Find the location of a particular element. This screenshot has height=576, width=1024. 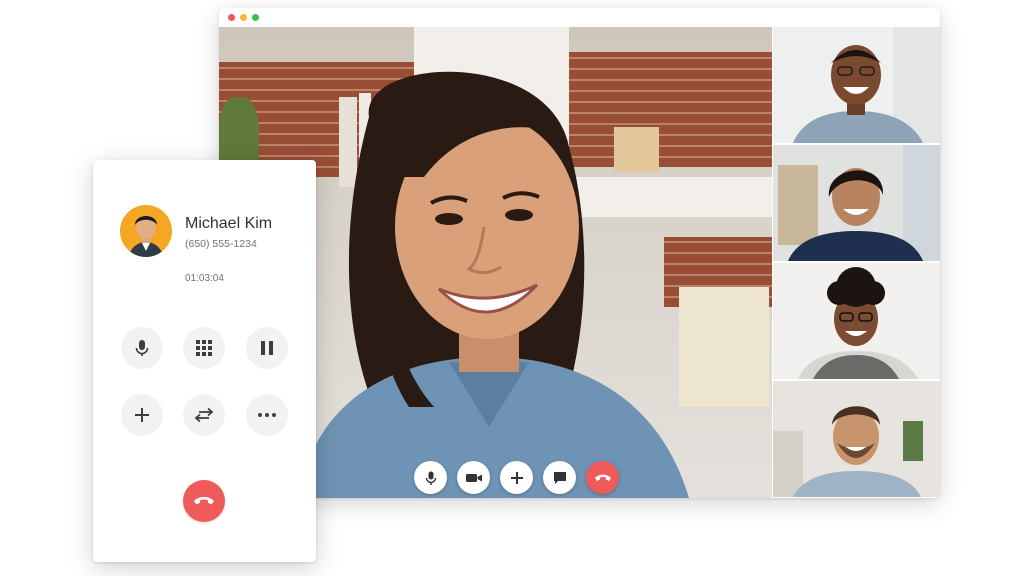

video-add-participant-button is located at coordinates (516, 477).